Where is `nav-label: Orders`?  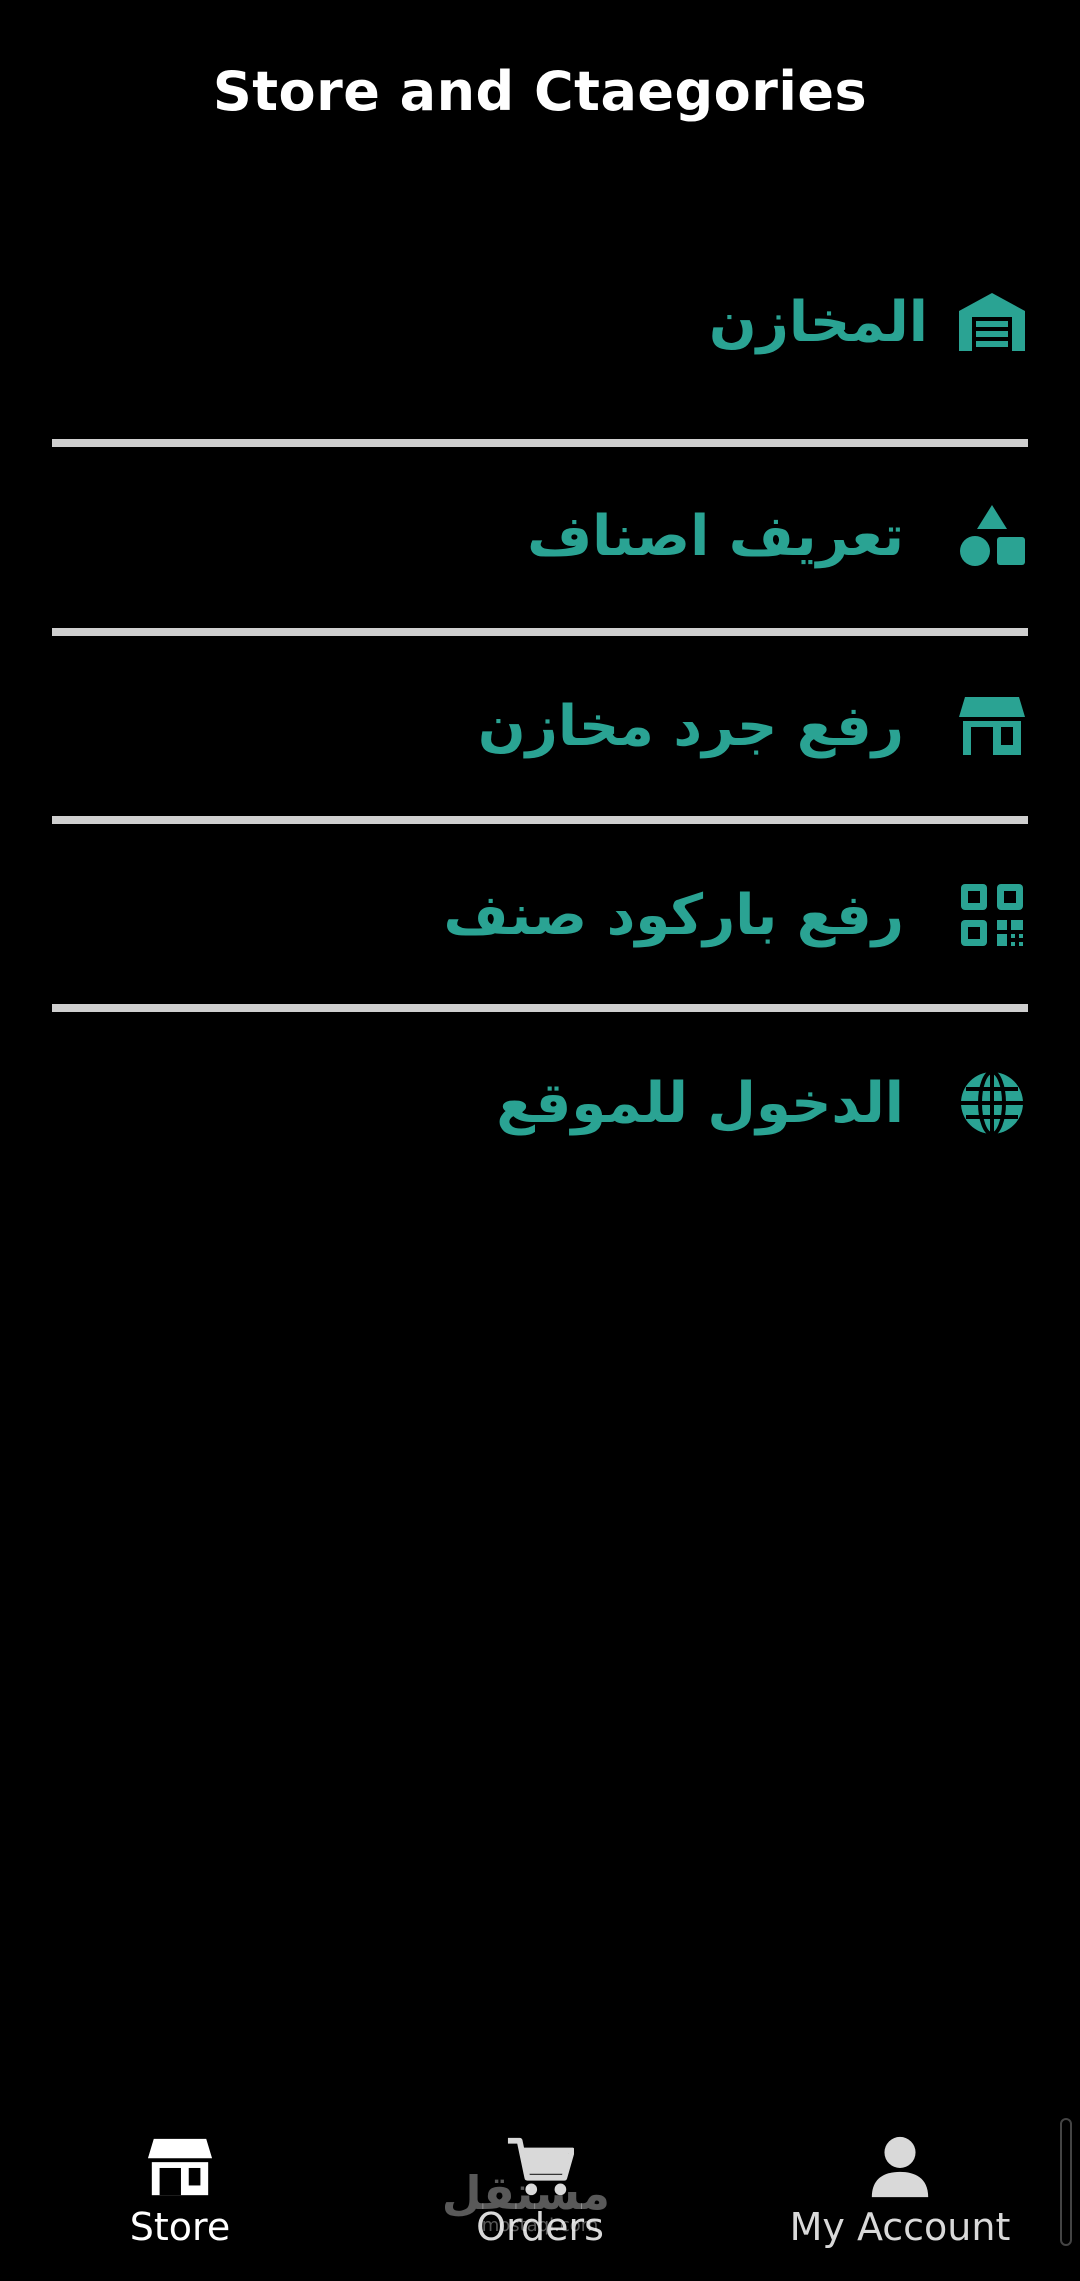 nav-label: Orders is located at coordinates (540, 2227).